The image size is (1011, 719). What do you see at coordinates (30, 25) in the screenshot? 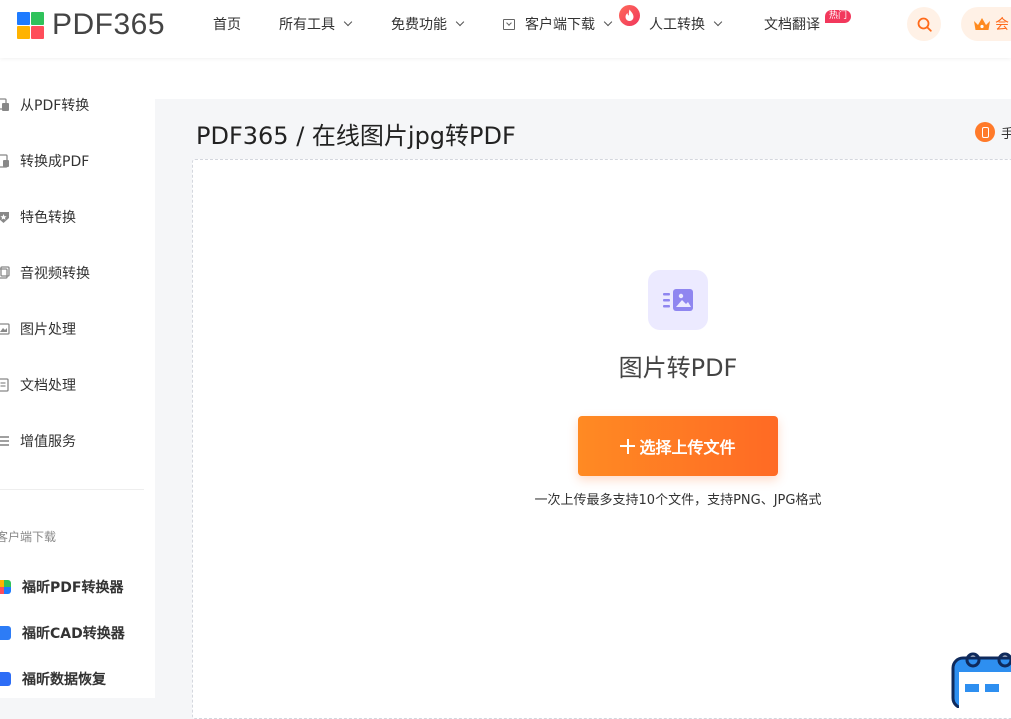
I see `logo-mark-icon` at bounding box center [30, 25].